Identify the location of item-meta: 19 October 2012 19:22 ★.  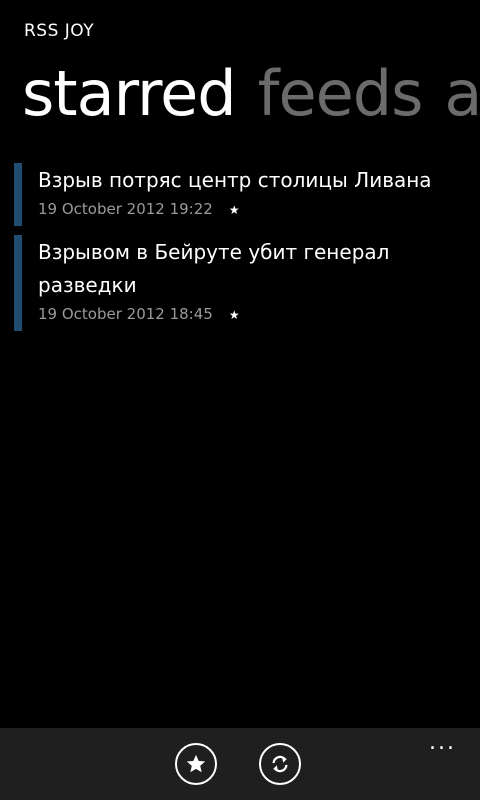
(251, 211).